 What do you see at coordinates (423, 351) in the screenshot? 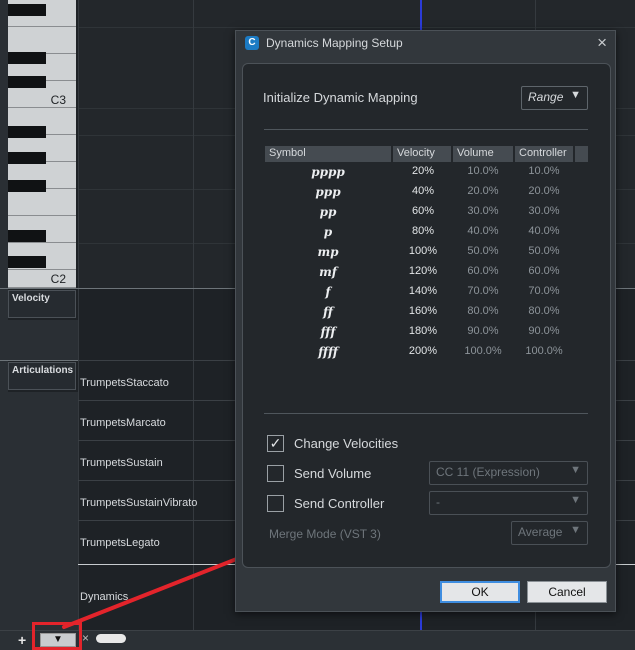
I see `velocity-value: 200%` at bounding box center [423, 351].